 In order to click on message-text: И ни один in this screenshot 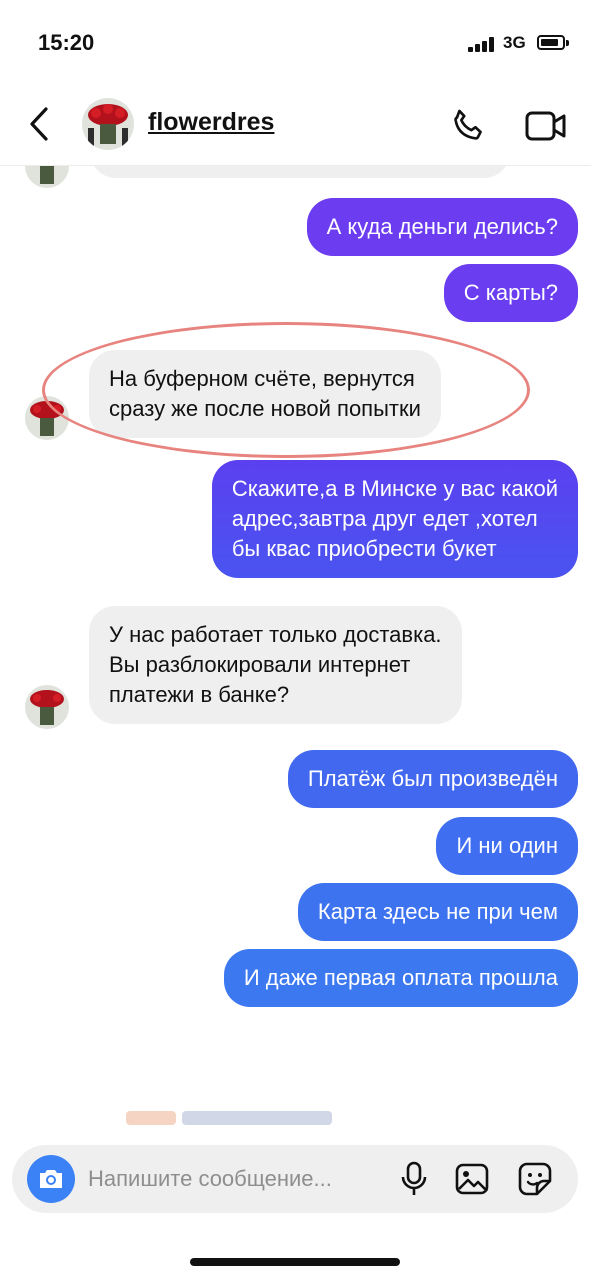, I will do `click(507, 845)`.